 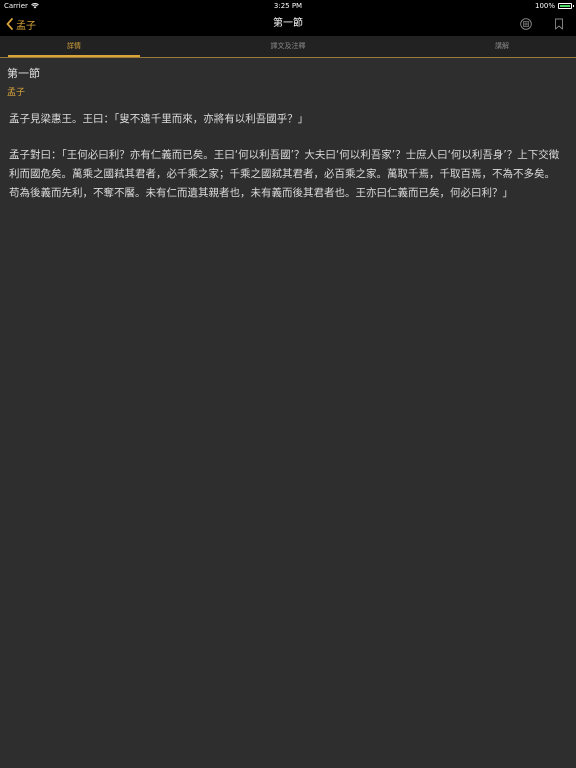 What do you see at coordinates (16, 91) in the screenshot?
I see `author-link: 孟子` at bounding box center [16, 91].